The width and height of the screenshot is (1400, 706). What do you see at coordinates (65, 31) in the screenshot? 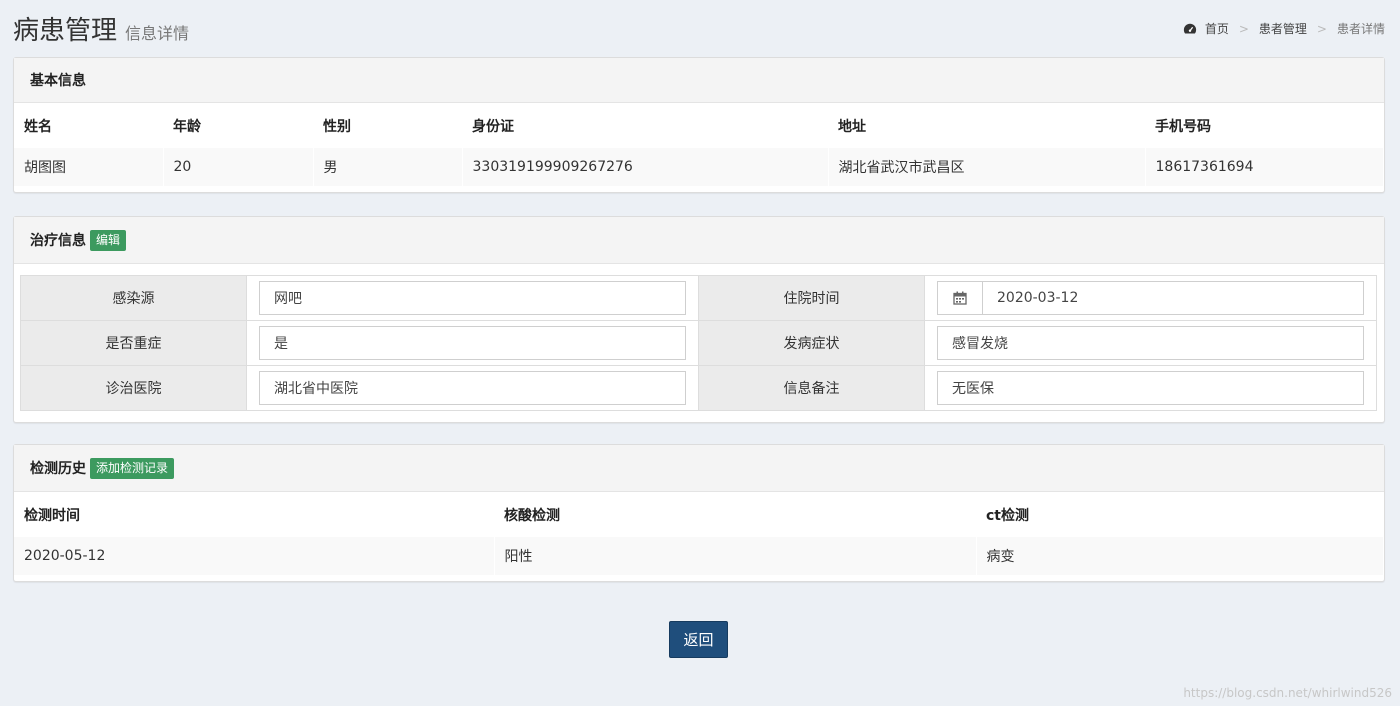
I see `page-title-text: 病患管理` at bounding box center [65, 31].